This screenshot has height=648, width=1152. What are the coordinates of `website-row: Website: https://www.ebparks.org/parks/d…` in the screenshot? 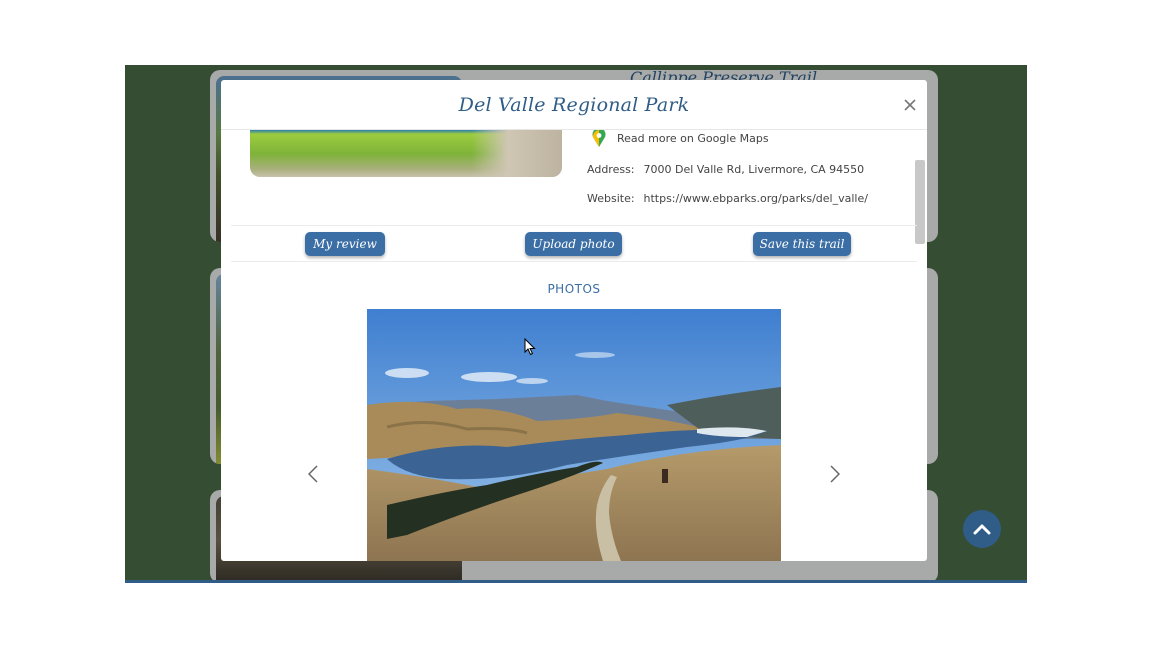 It's located at (727, 198).